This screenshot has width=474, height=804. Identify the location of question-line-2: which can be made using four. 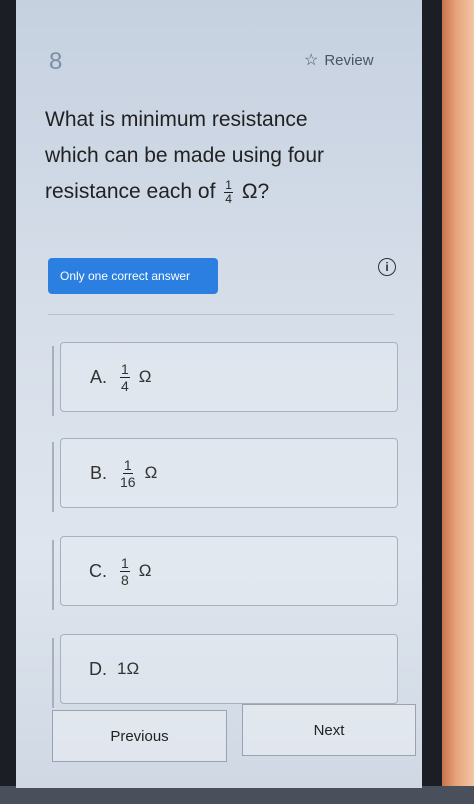
(184, 155).